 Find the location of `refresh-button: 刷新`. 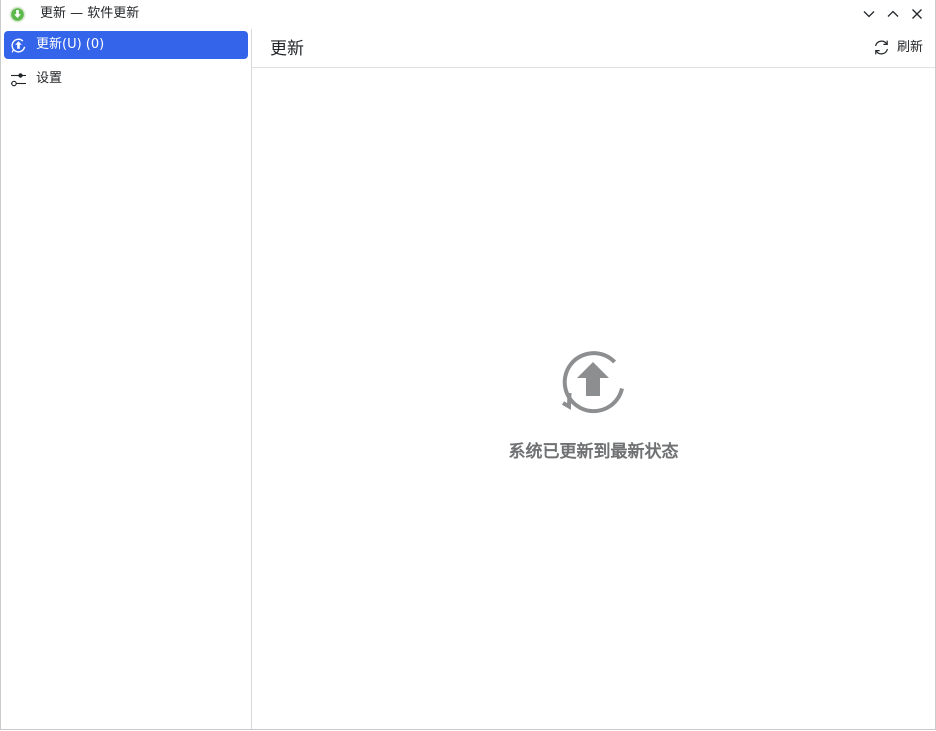

refresh-button: 刷新 is located at coordinates (899, 48).